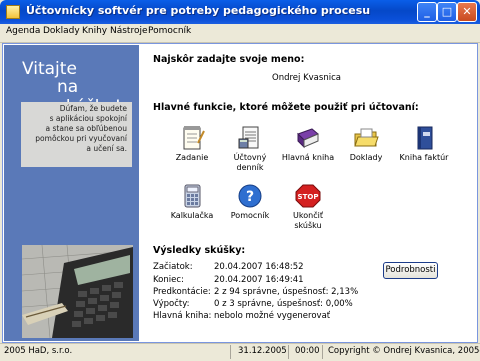 The height and width of the screenshot is (361, 480). I want to click on func-label: Doklady, so click(366, 157).